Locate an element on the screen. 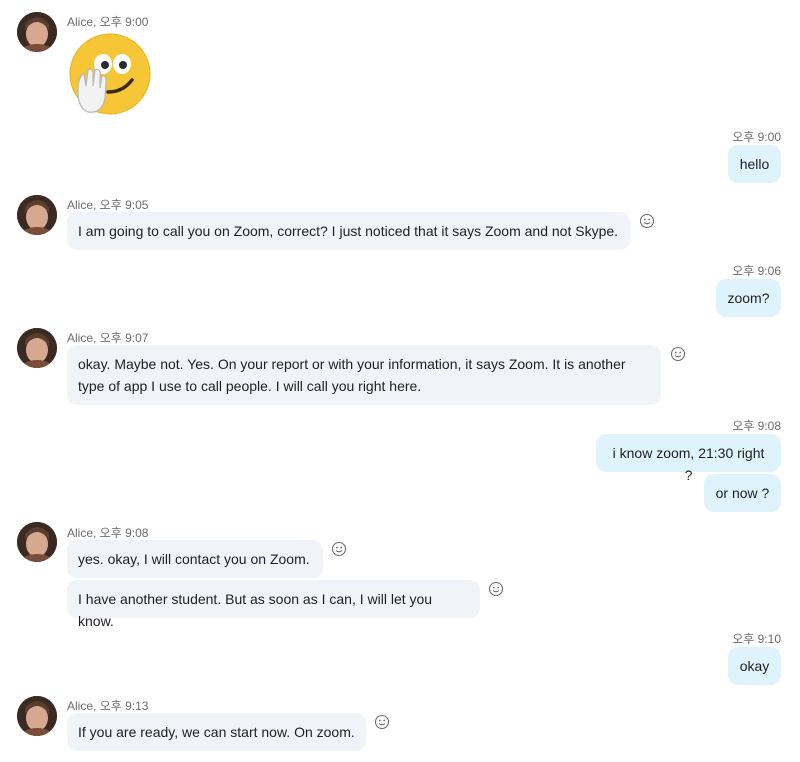 This screenshot has height=762, width=800. message-meta: 오후 9:10 is located at coordinates (756, 639).